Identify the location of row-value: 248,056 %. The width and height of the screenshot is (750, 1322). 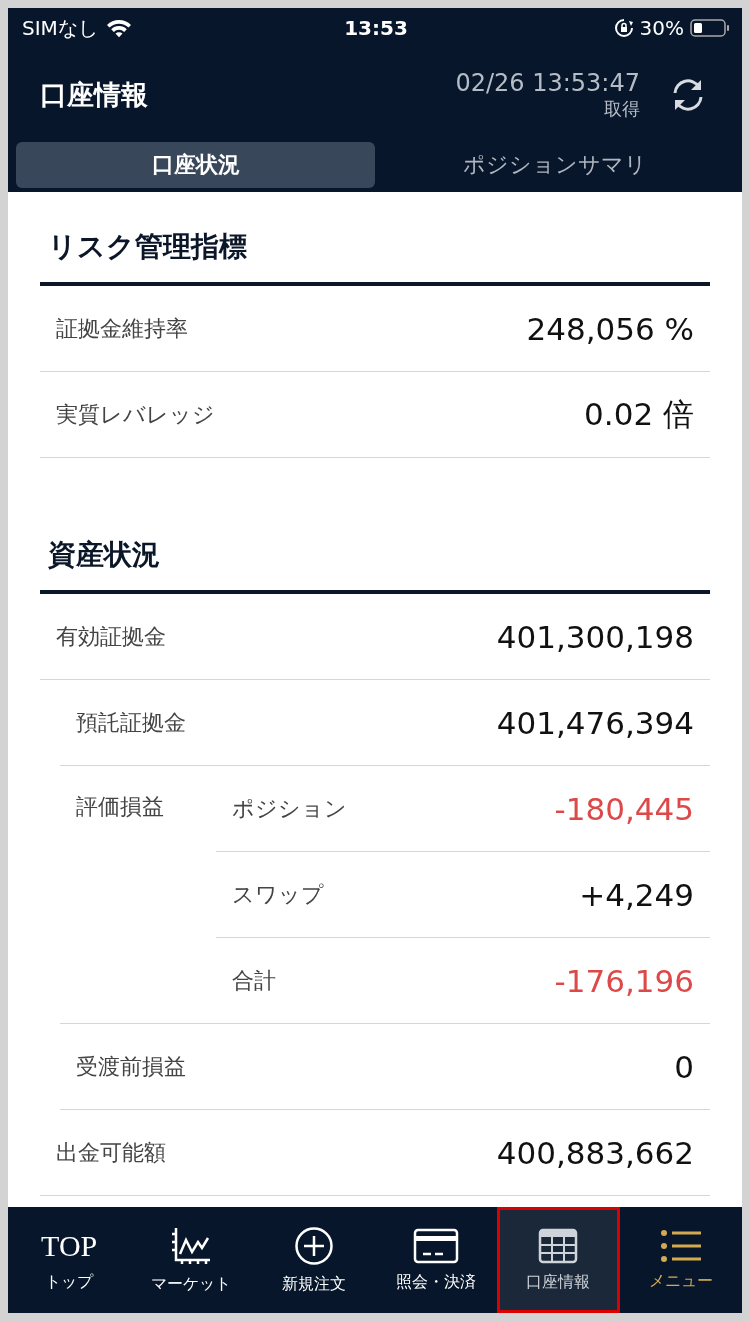
(610, 328).